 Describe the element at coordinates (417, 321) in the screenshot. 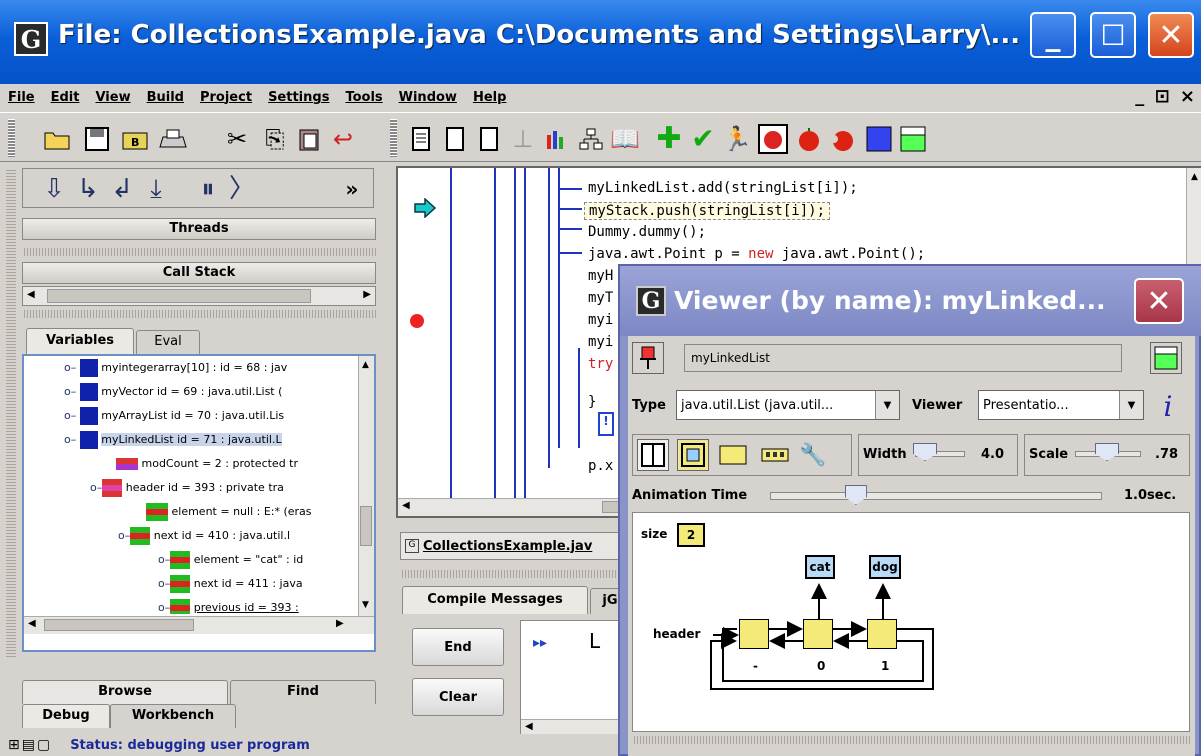

I see `breakpoint-icon` at that location.